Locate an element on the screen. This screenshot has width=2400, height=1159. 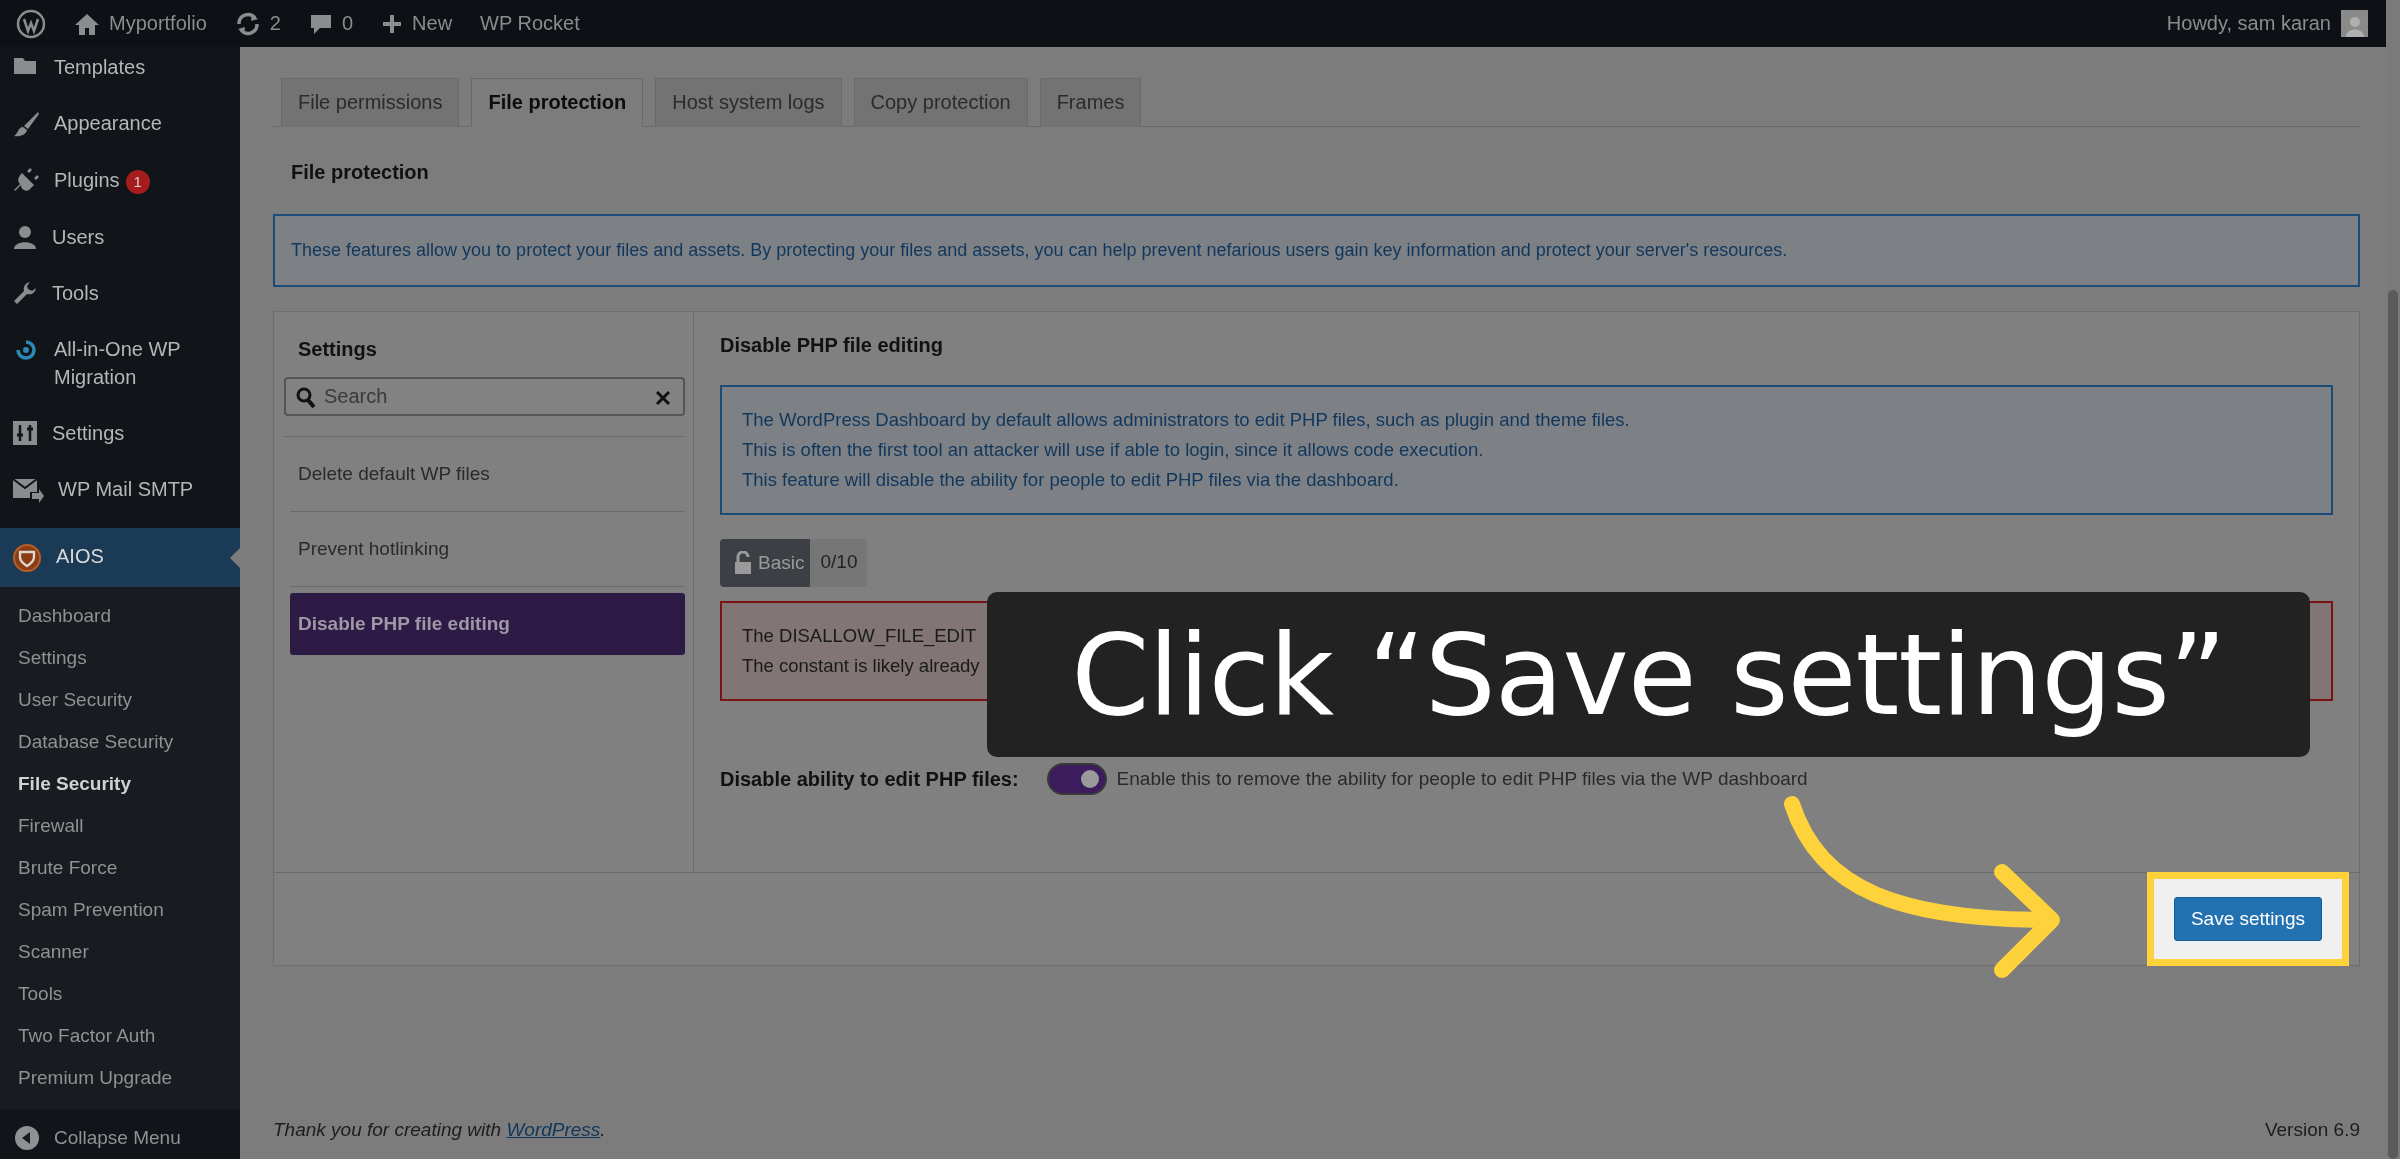
feature-title: Disable PHP file editing is located at coordinates (832, 345).